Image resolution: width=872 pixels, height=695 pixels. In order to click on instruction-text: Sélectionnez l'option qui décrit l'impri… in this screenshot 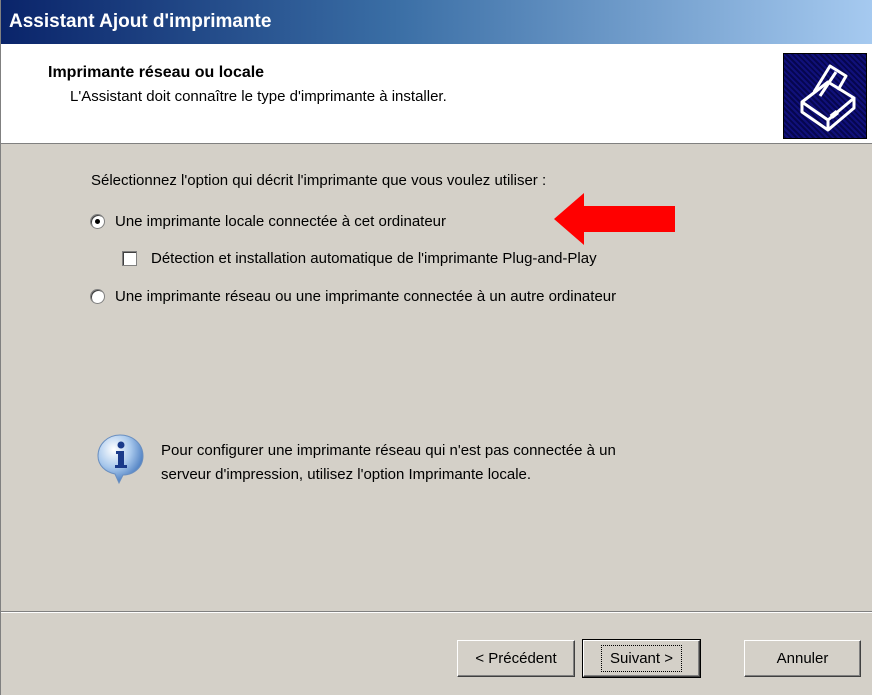, I will do `click(319, 180)`.